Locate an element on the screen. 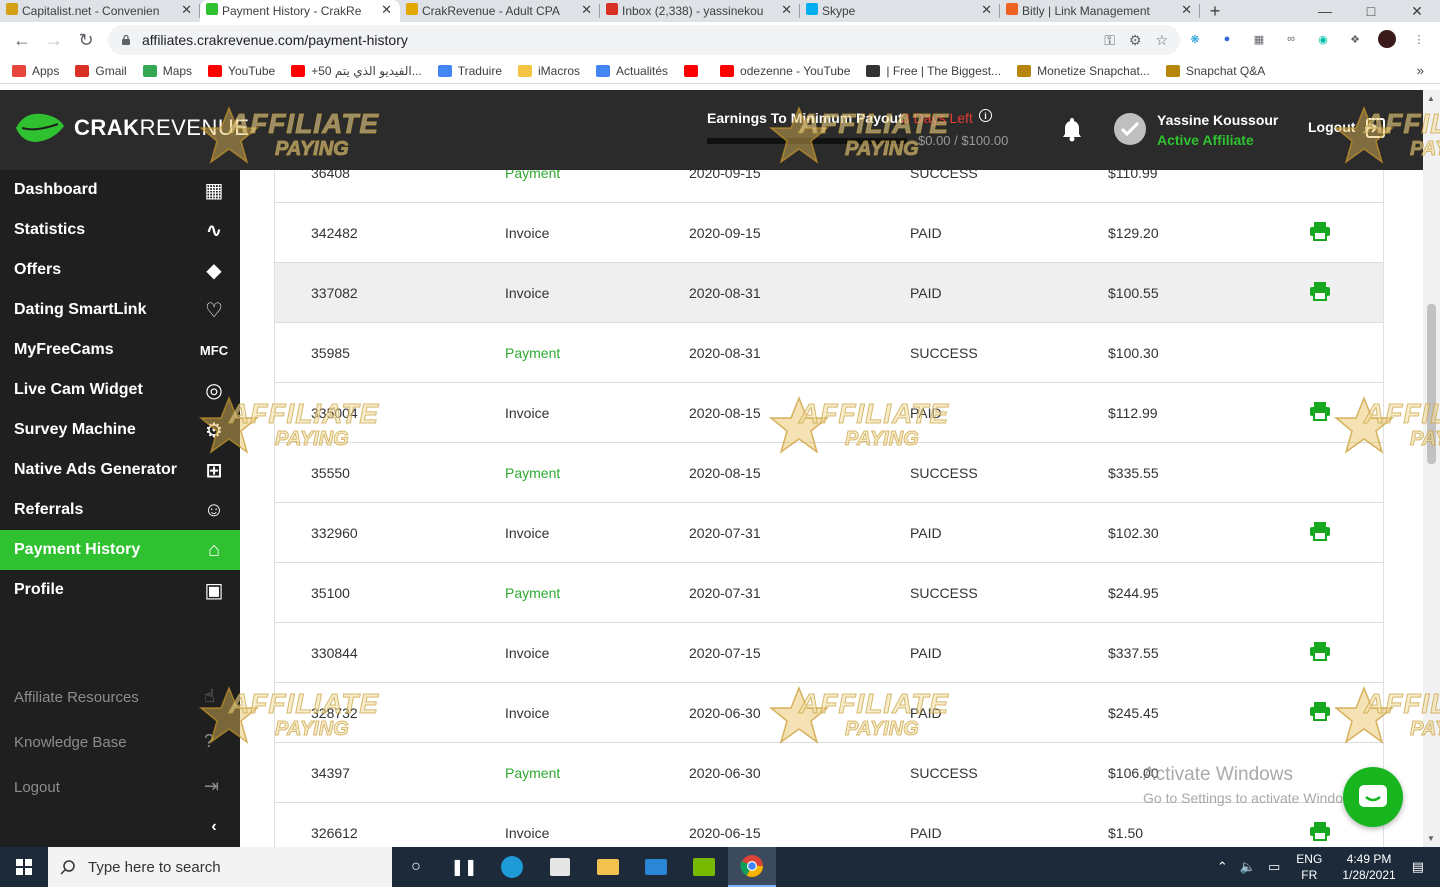 Image resolution: width=1440 pixels, height=887 pixels. extensions-puzzle-icon: ❖ is located at coordinates (1355, 39).